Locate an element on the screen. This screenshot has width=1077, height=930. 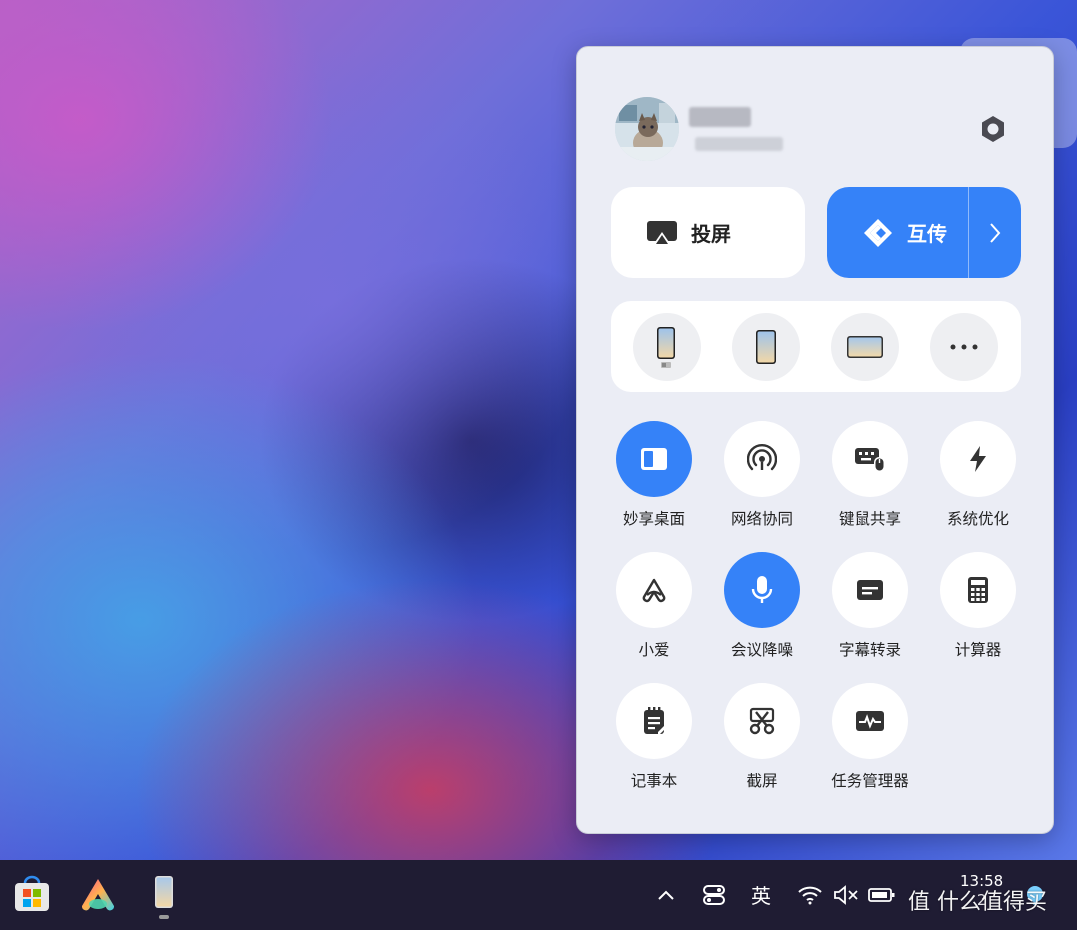
notepad-icon is located at coordinates (655, 720).